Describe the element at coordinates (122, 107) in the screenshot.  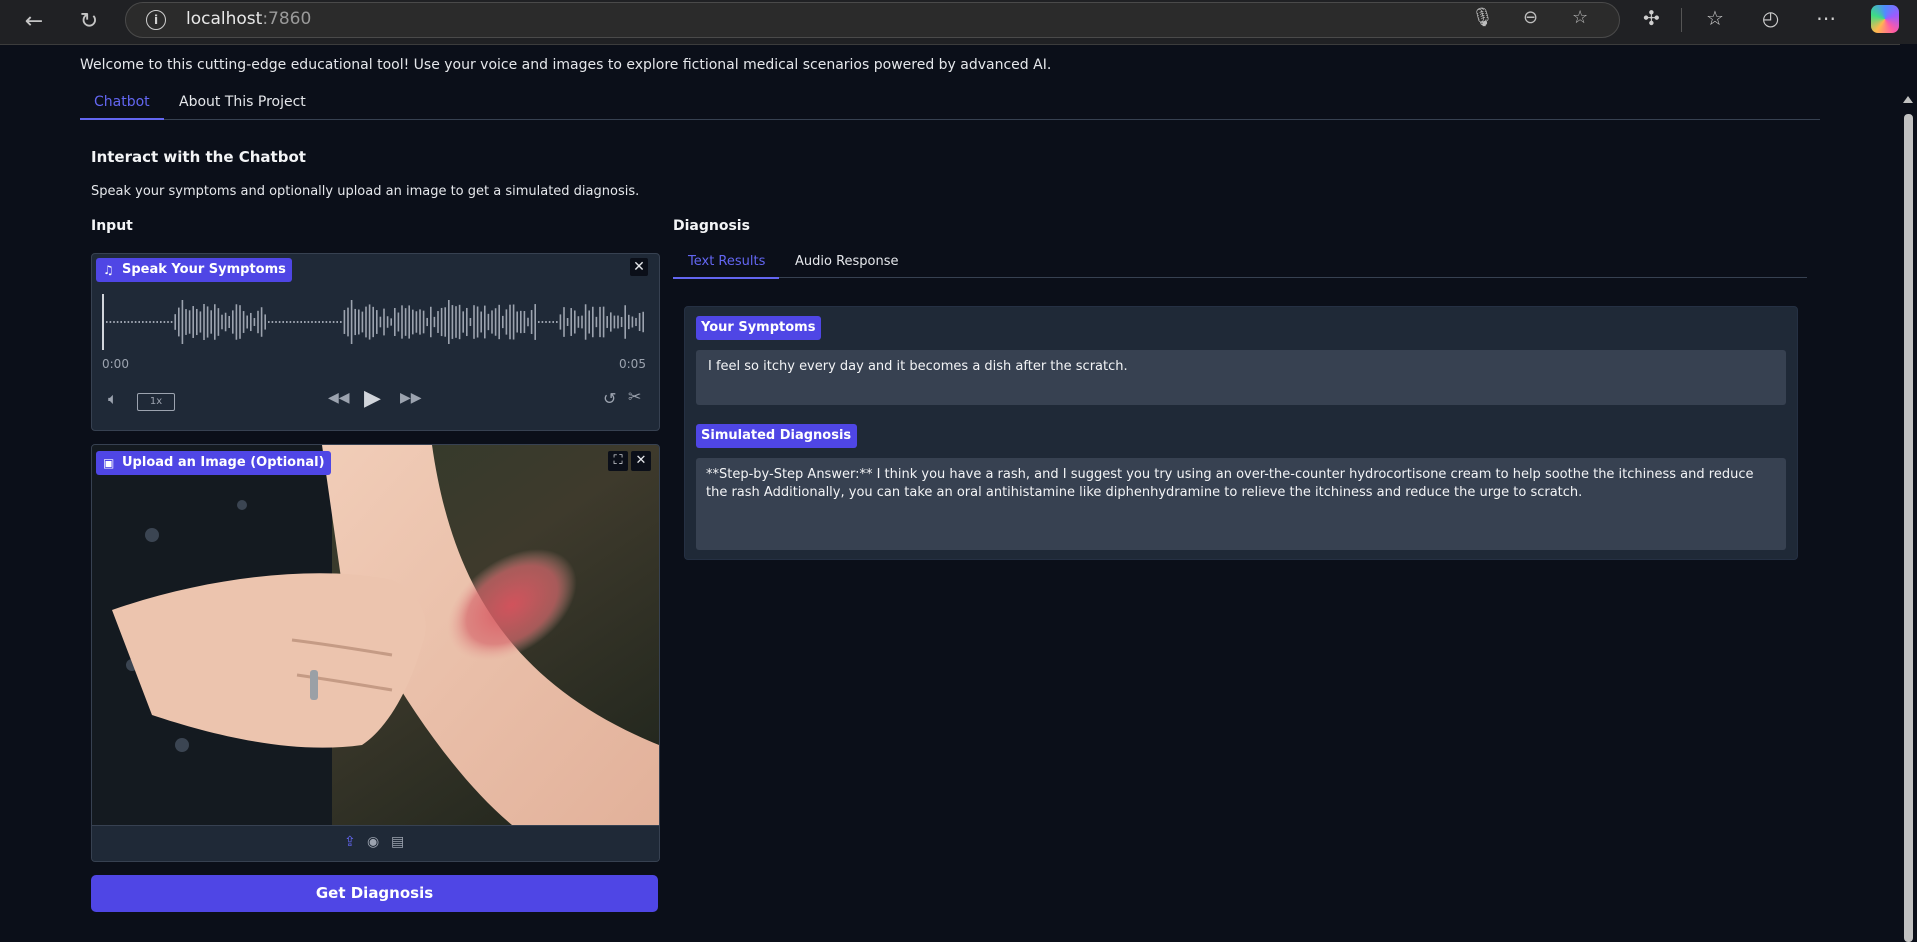
I see `tab-chatbot: Chatbot` at that location.